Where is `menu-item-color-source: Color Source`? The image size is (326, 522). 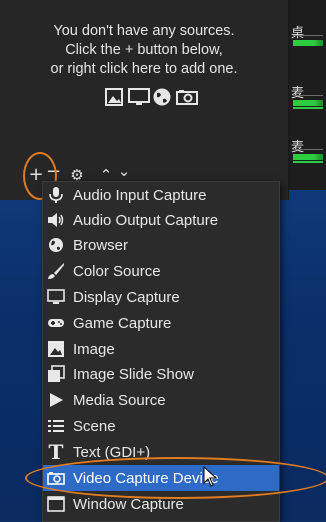
menu-item-color-source: Color Source is located at coordinates (161, 271).